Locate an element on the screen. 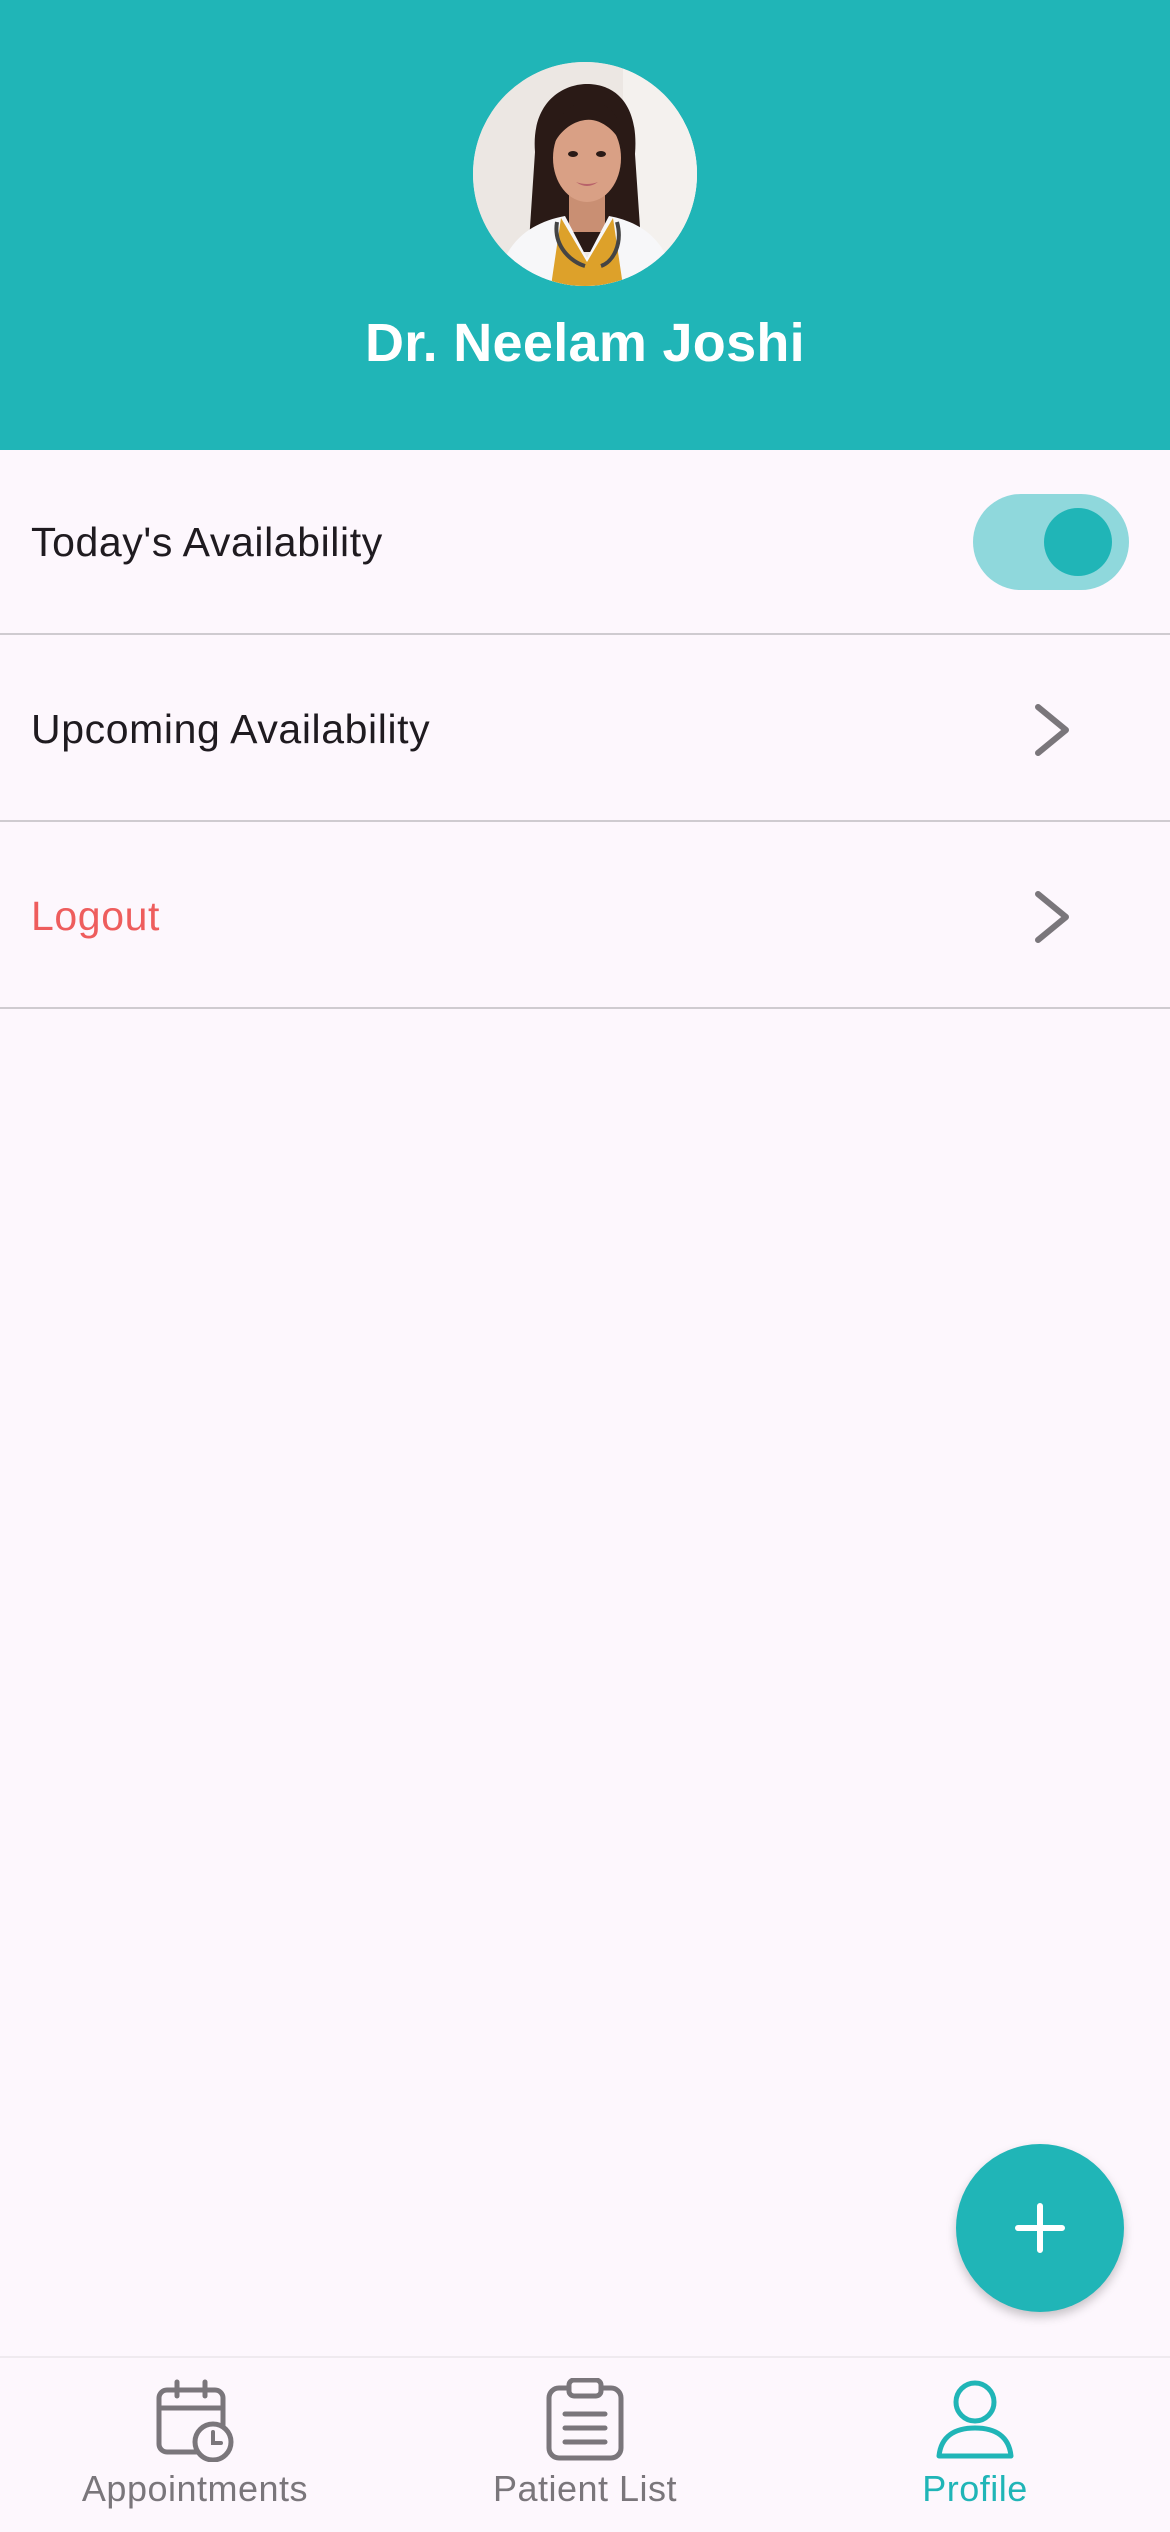  clipboard-icon is located at coordinates (585, 2419).